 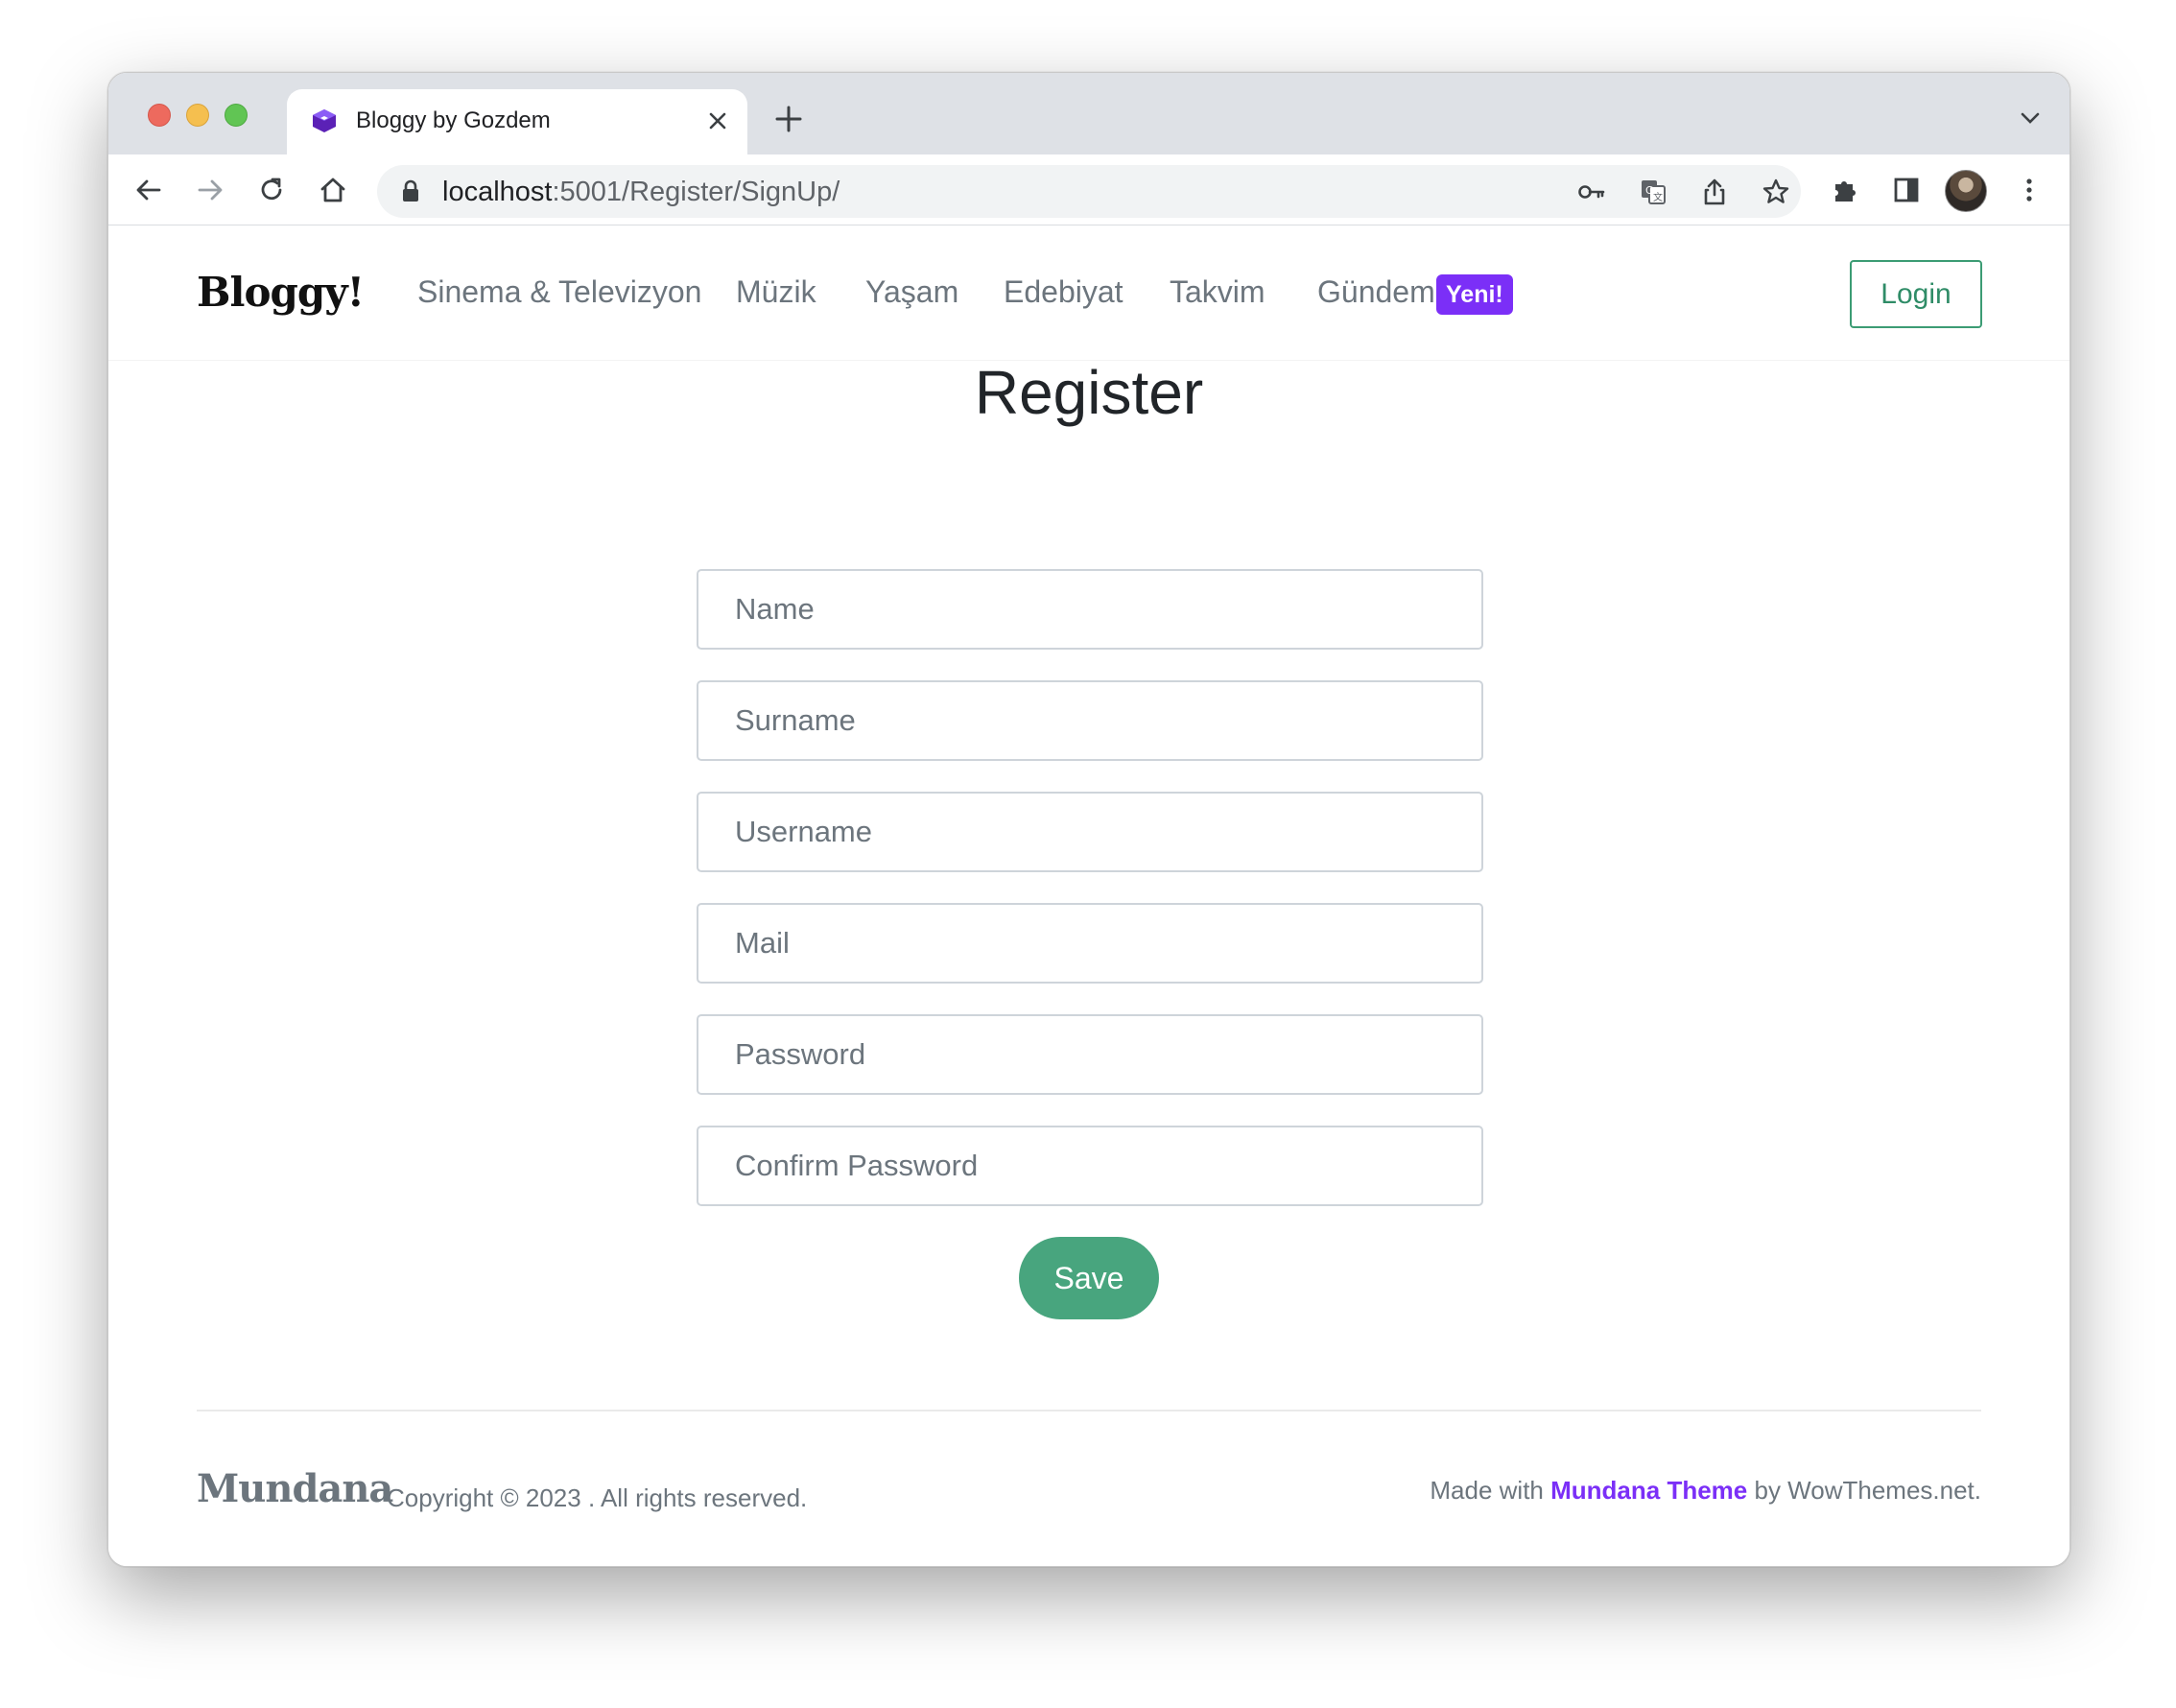 I want to click on password-field, so click(x=1090, y=1054).